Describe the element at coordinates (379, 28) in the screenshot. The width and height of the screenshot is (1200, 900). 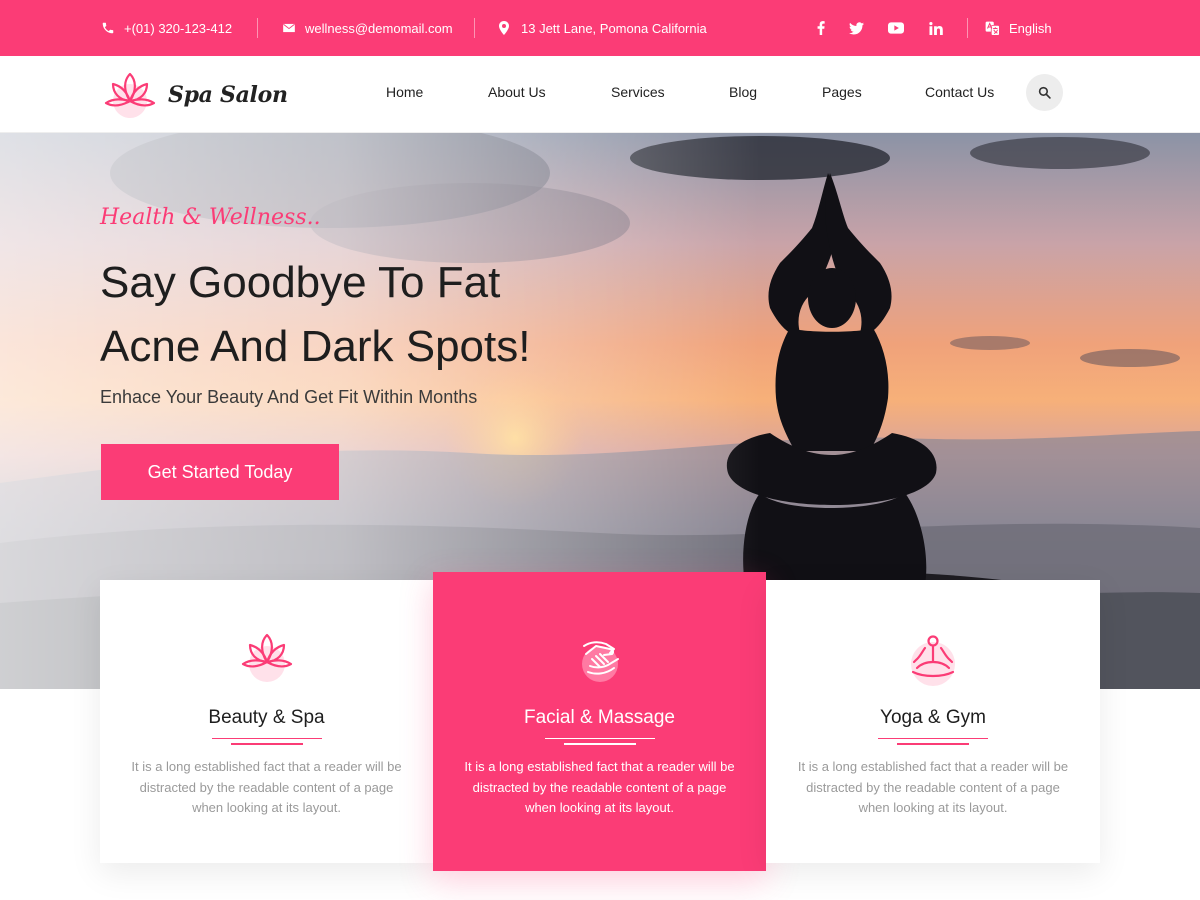
I see `email-address: wellness@demomail.com` at that location.